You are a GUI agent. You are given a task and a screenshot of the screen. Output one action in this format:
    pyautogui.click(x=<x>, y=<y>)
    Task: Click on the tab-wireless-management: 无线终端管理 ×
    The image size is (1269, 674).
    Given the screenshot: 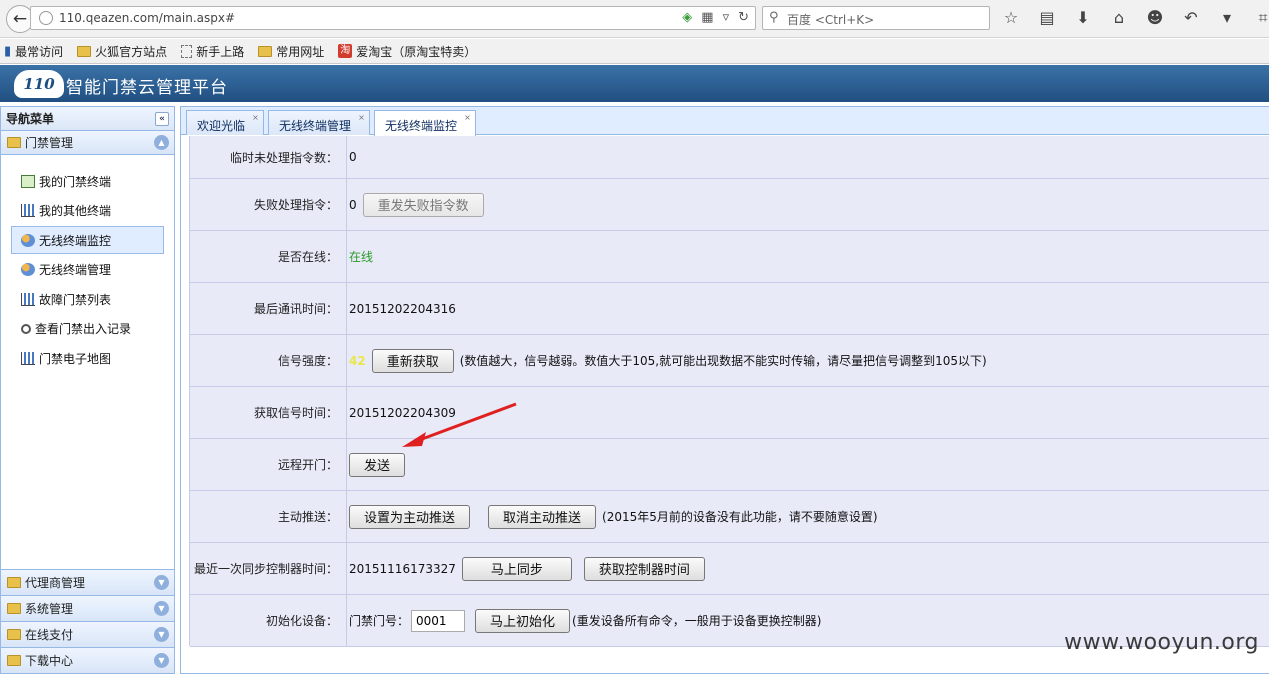 What is the action you would take?
    pyautogui.click(x=319, y=122)
    